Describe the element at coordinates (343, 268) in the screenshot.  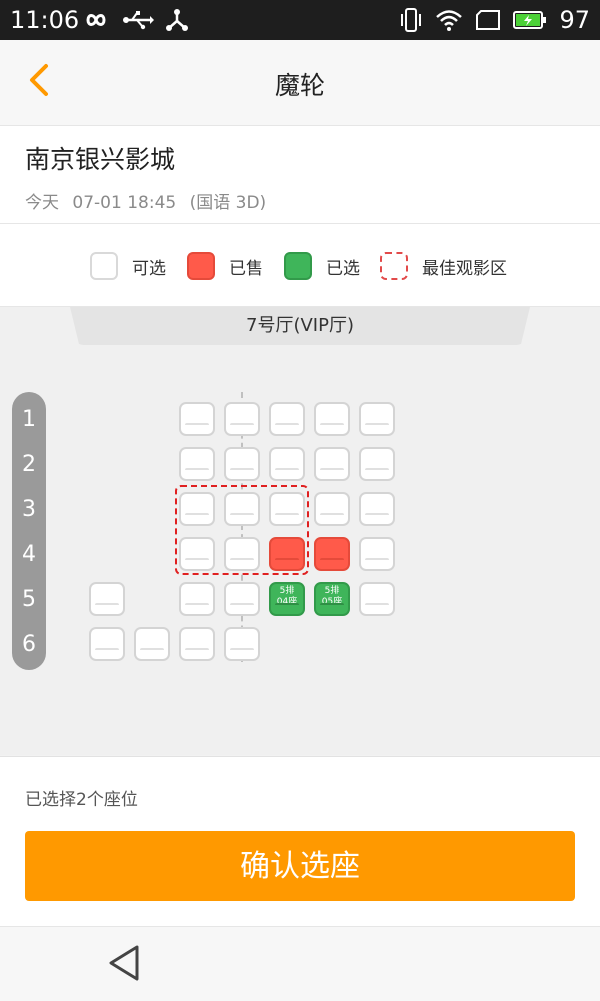
I see `legend-selected-label: 已选` at that location.